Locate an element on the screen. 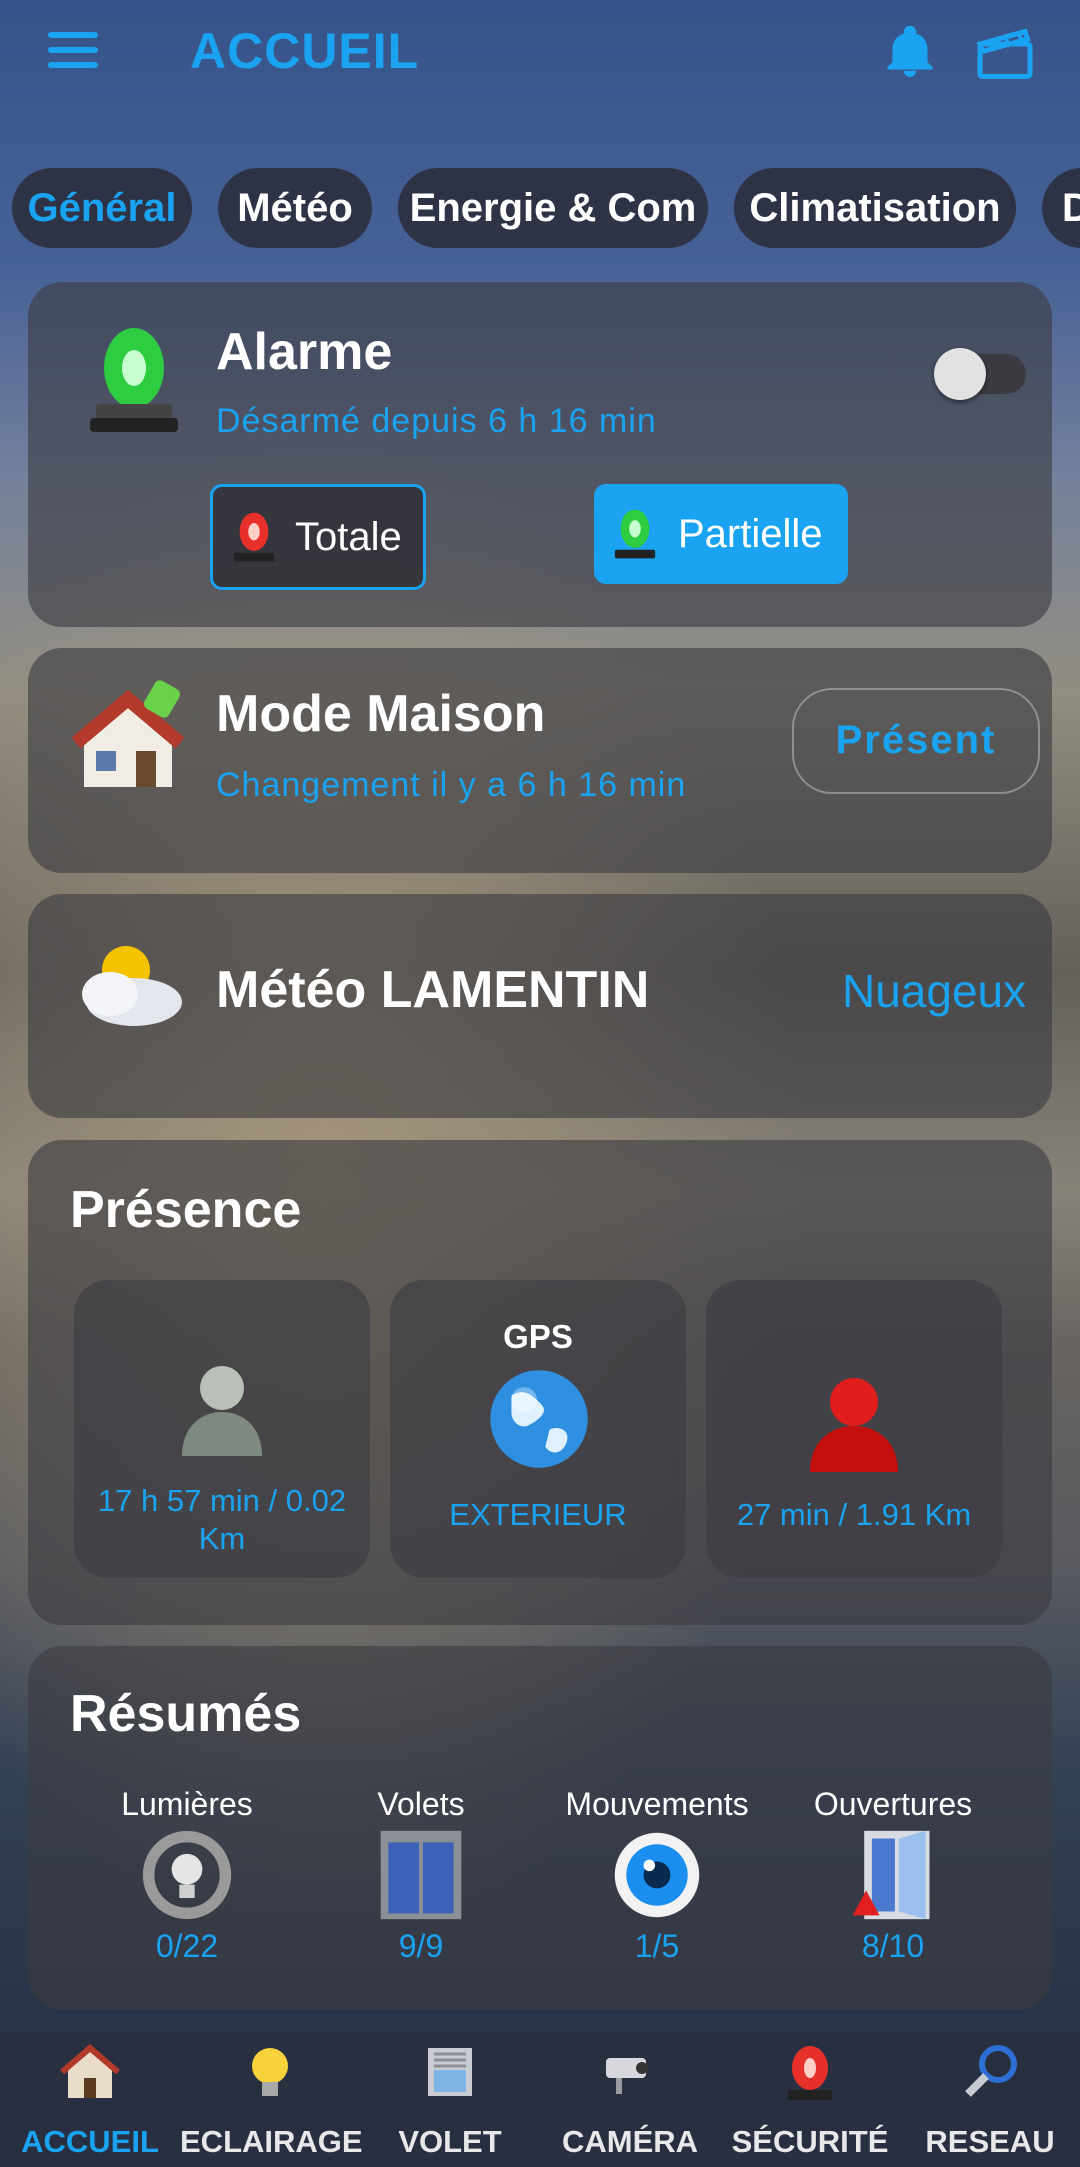 The image size is (1080, 2167). window-icon is located at coordinates (421, 1875).